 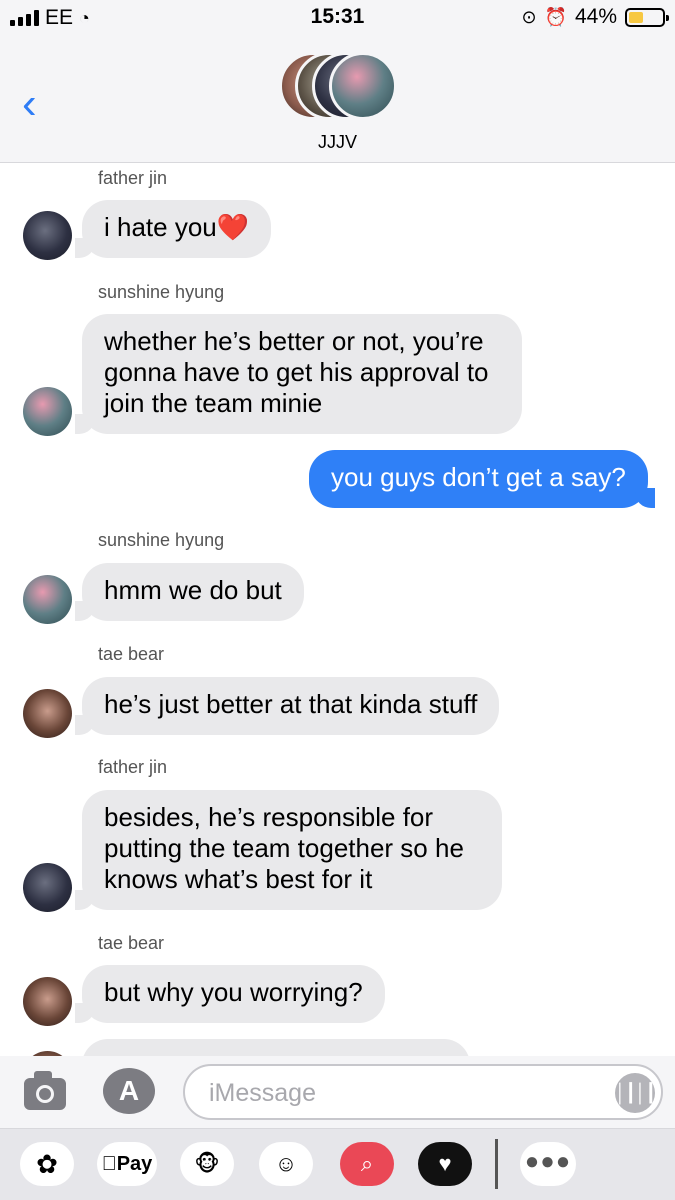 I want to click on message-bubble: but why you worrying?, so click(x=230, y=994).